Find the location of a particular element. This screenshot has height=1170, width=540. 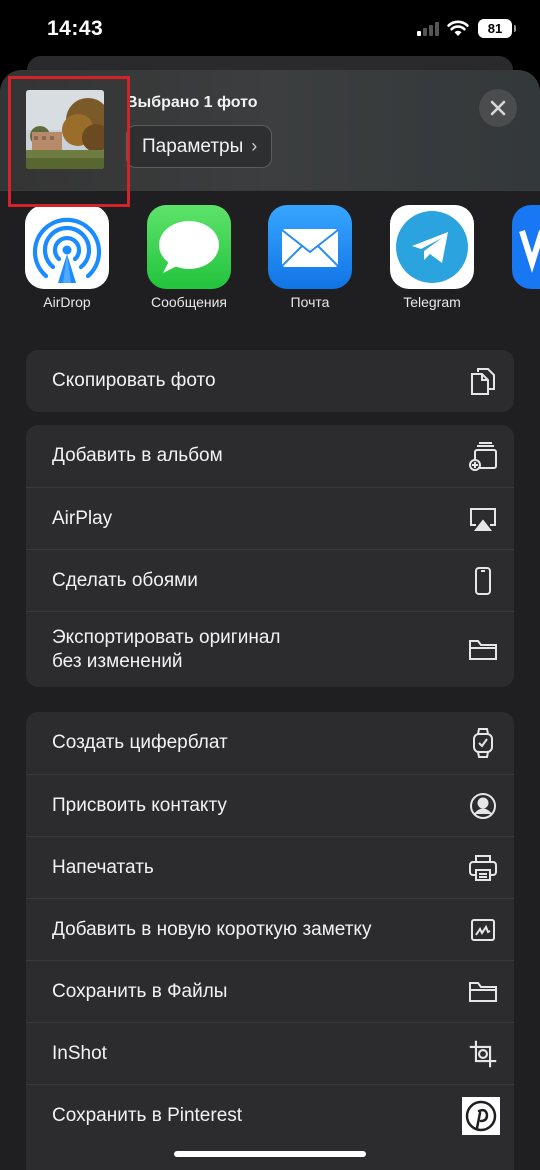

quick-note-icon is located at coordinates (483, 930).